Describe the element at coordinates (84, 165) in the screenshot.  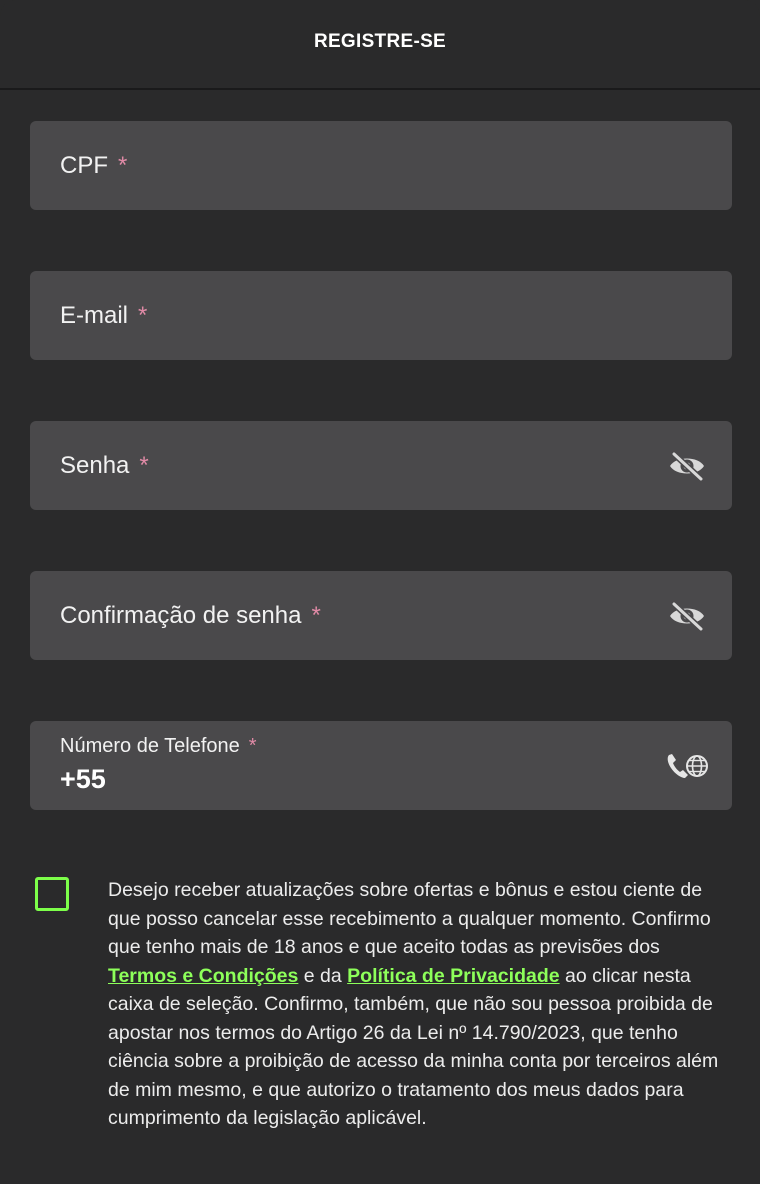
I see `cpf-label: CPF` at that location.